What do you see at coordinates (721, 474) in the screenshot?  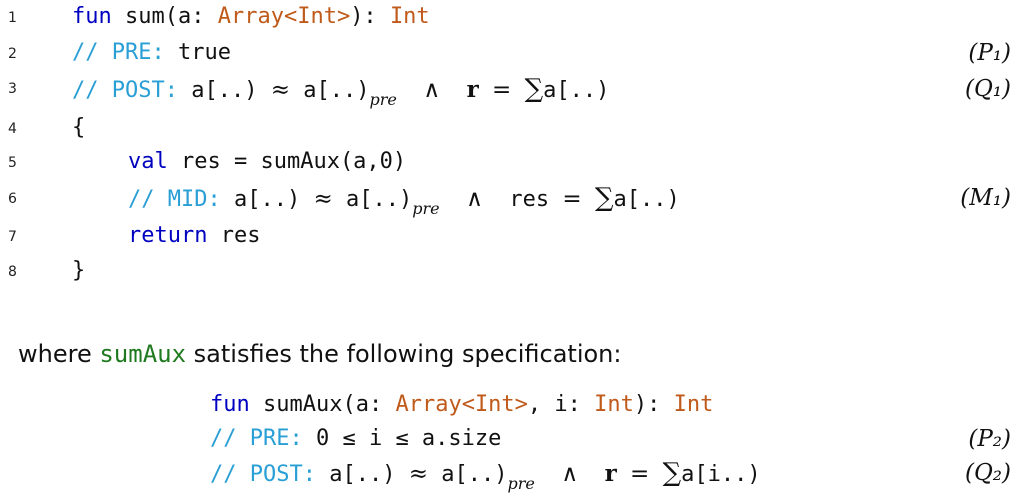 I see `array-slice: a[i..)` at bounding box center [721, 474].